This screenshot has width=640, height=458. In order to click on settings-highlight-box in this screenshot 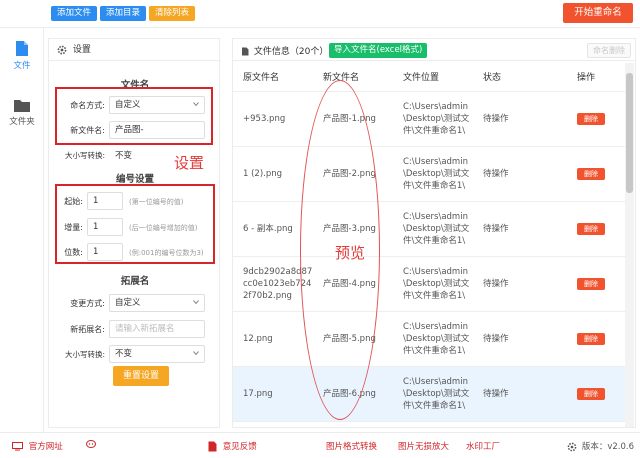, I will do `click(134, 116)`.